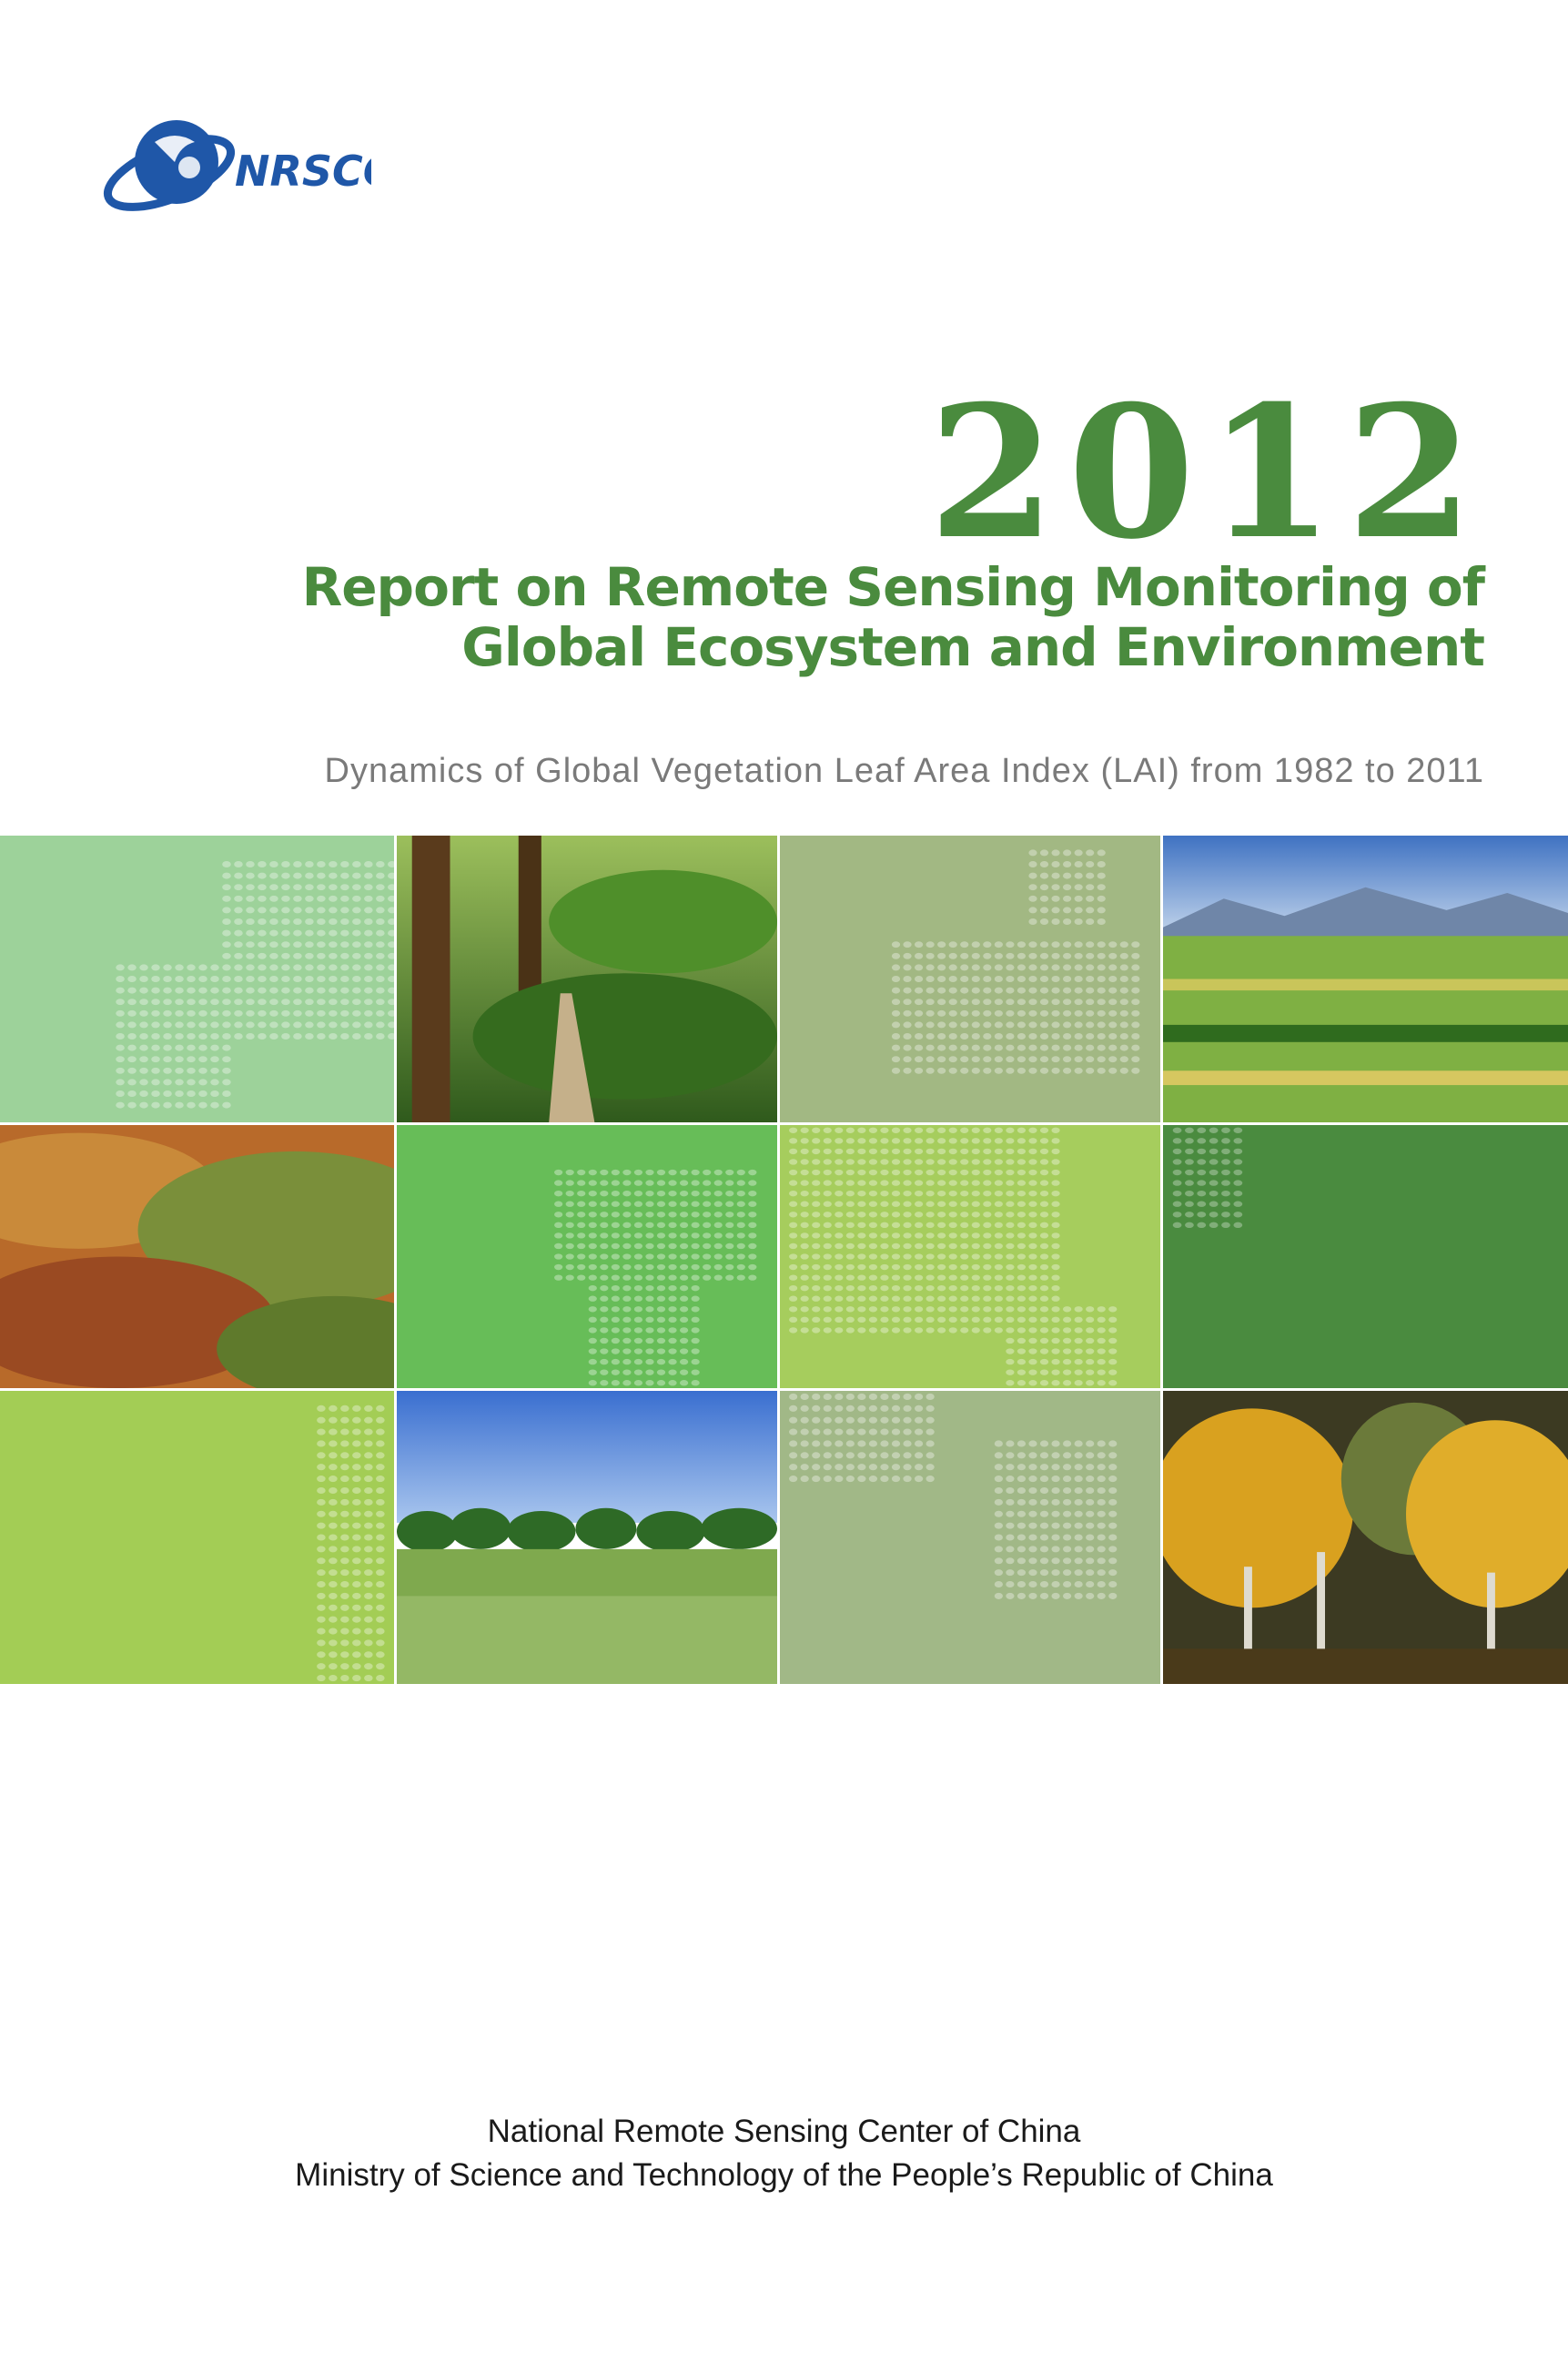 This screenshot has height=2353, width=1568. Describe the element at coordinates (198, 1258) in the screenshot. I see `photo-autumn-hills` at that location.